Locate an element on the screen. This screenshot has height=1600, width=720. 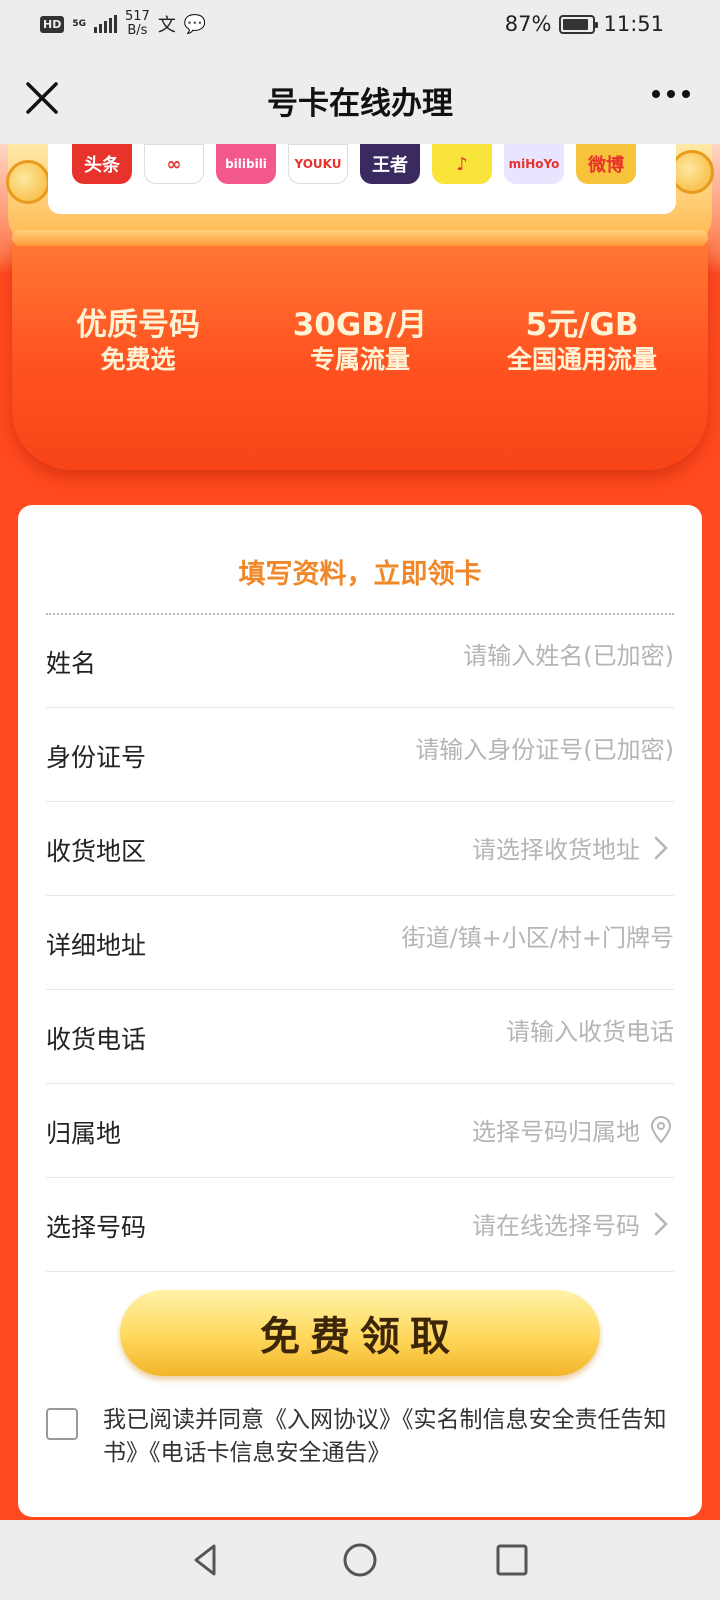
form-row-number: 选择号码 请在线选择号码 is located at coordinates (360, 1225).